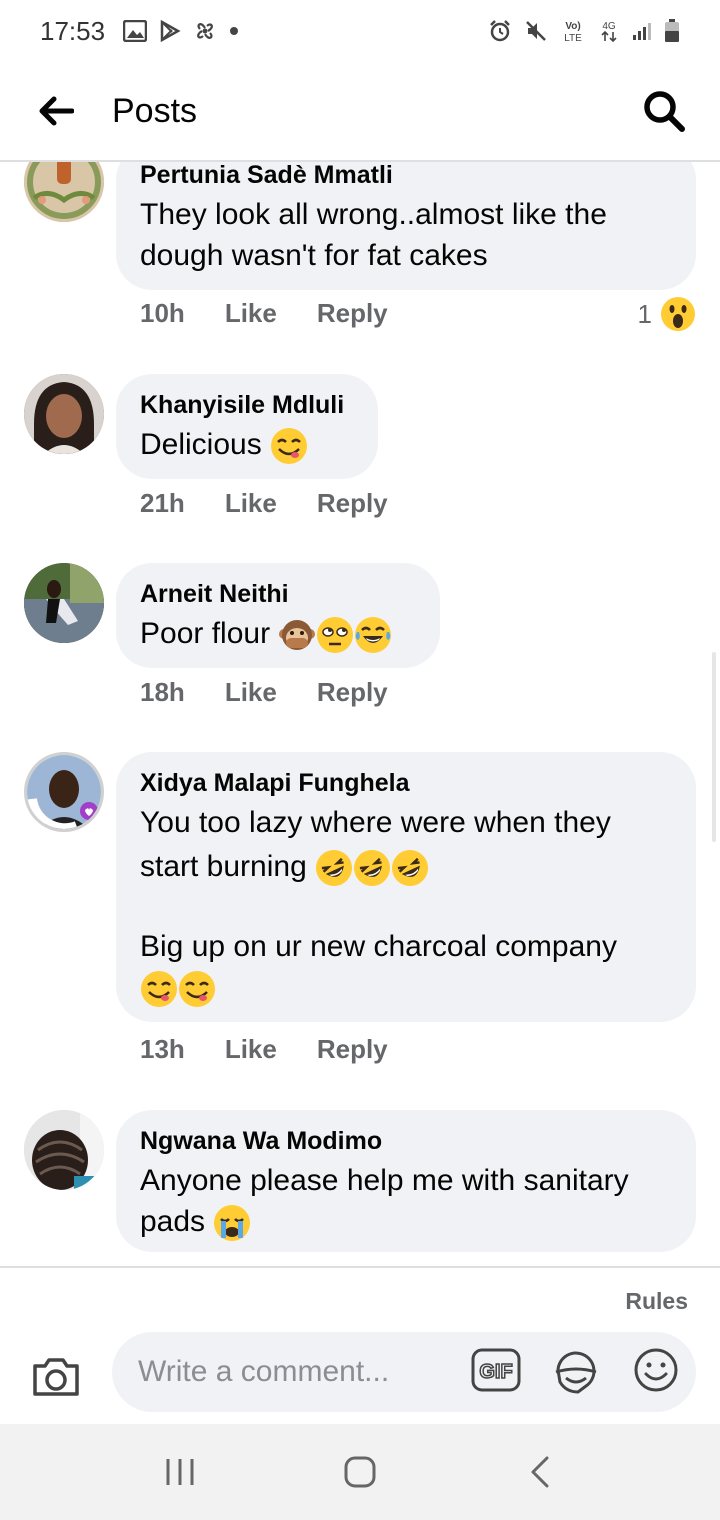 This screenshot has height=1520, width=720. What do you see at coordinates (162, 503) in the screenshot?
I see `comment-time: 21h` at bounding box center [162, 503].